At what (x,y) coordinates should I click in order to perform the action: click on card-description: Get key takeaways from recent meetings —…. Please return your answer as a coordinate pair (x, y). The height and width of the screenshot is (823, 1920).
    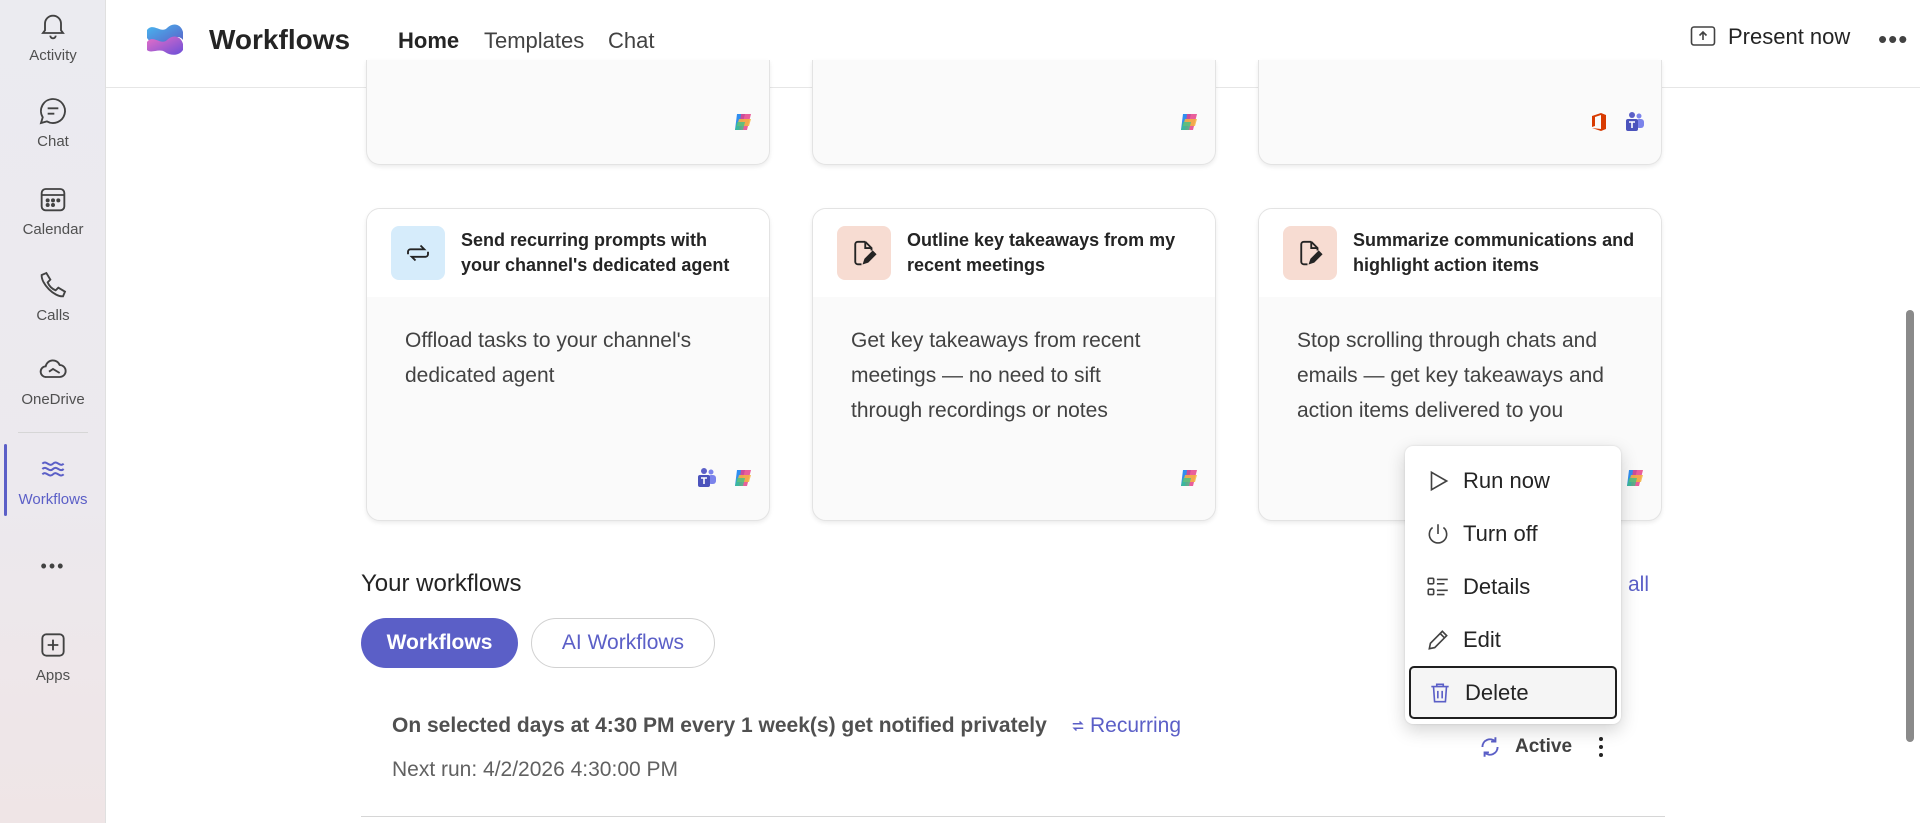
    Looking at the image, I should click on (996, 375).